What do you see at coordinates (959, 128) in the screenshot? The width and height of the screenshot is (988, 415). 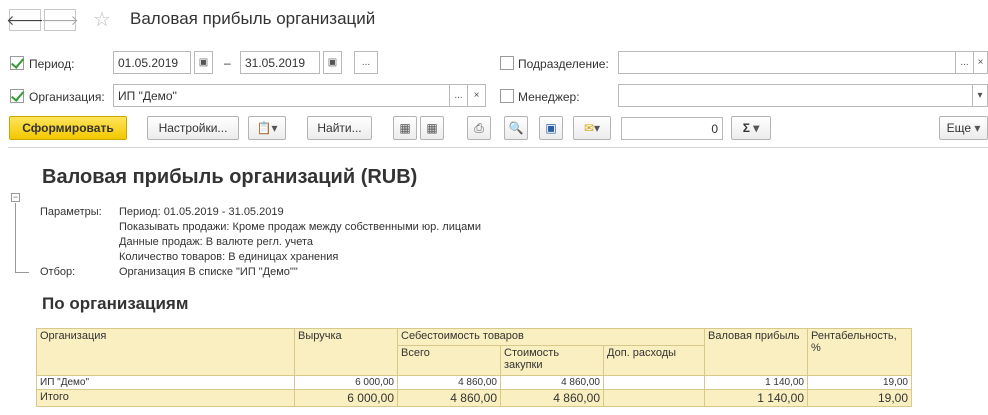 I see `more-label: Еще` at bounding box center [959, 128].